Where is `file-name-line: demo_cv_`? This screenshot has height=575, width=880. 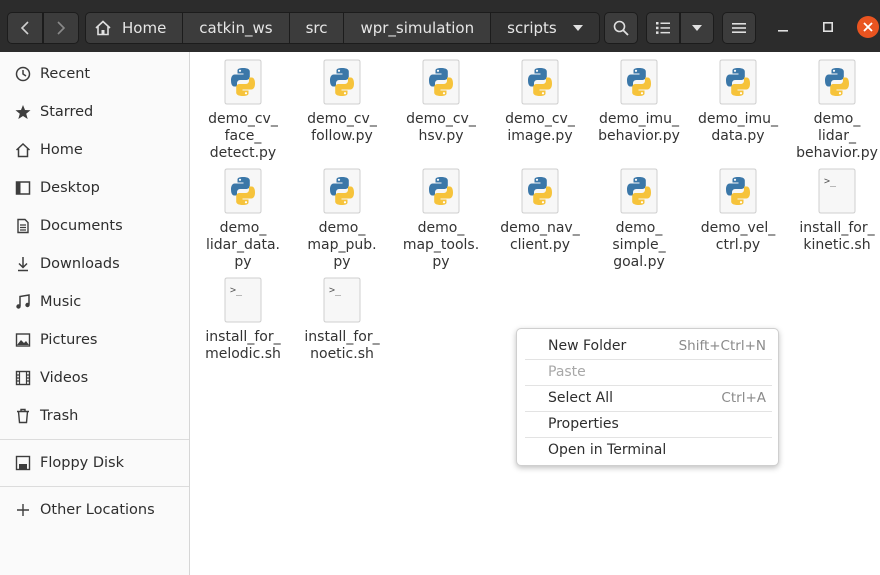
file-name-line: demo_cv_ is located at coordinates (540, 119).